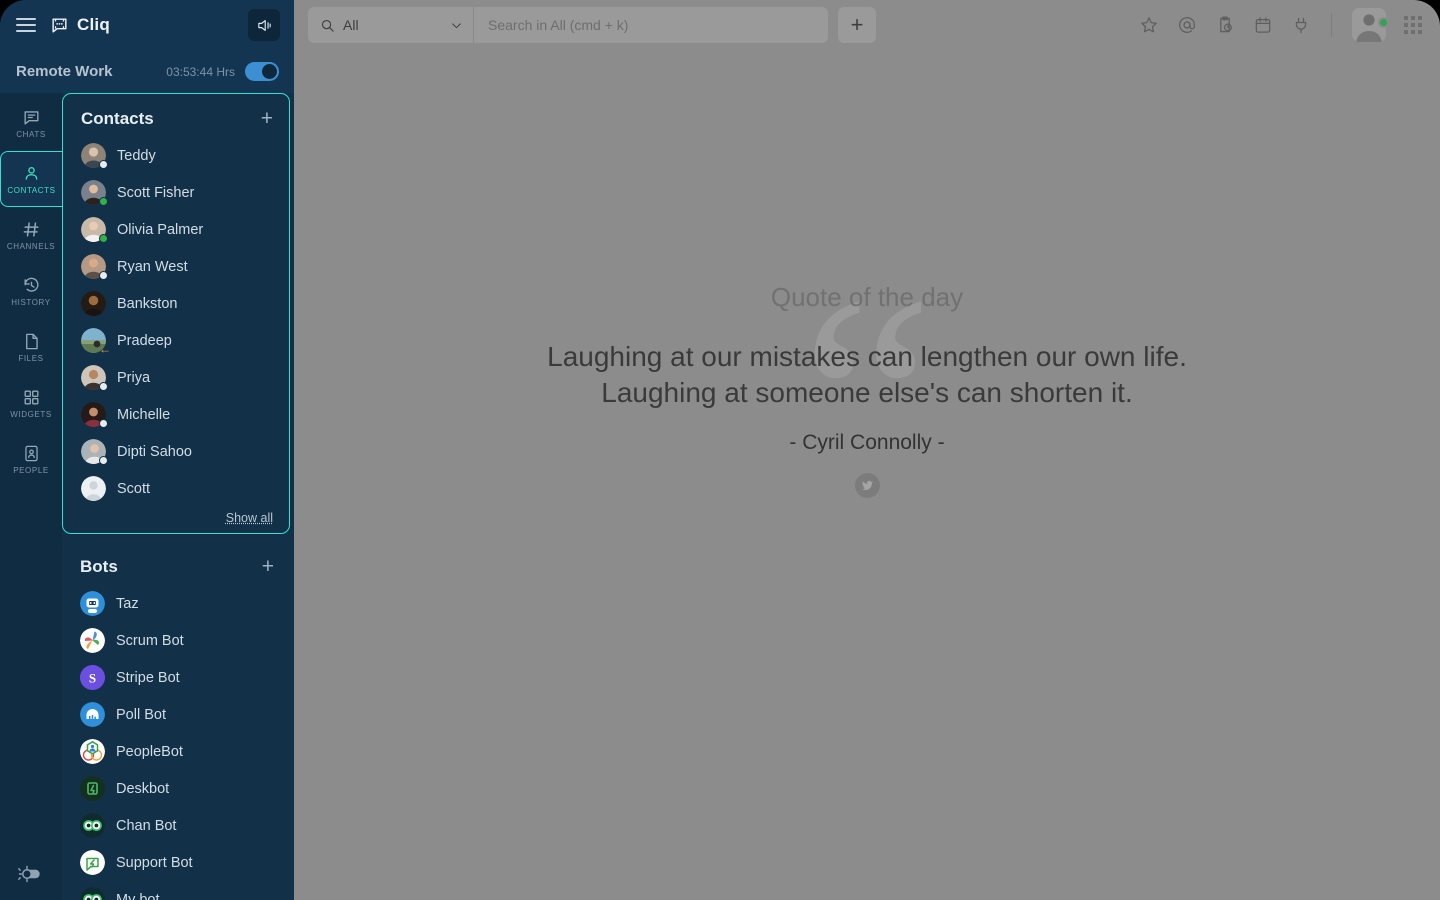 This screenshot has width=1440, height=900. Describe the element at coordinates (176, 677) in the screenshot. I see `list-item: S Stripe Bot` at that location.